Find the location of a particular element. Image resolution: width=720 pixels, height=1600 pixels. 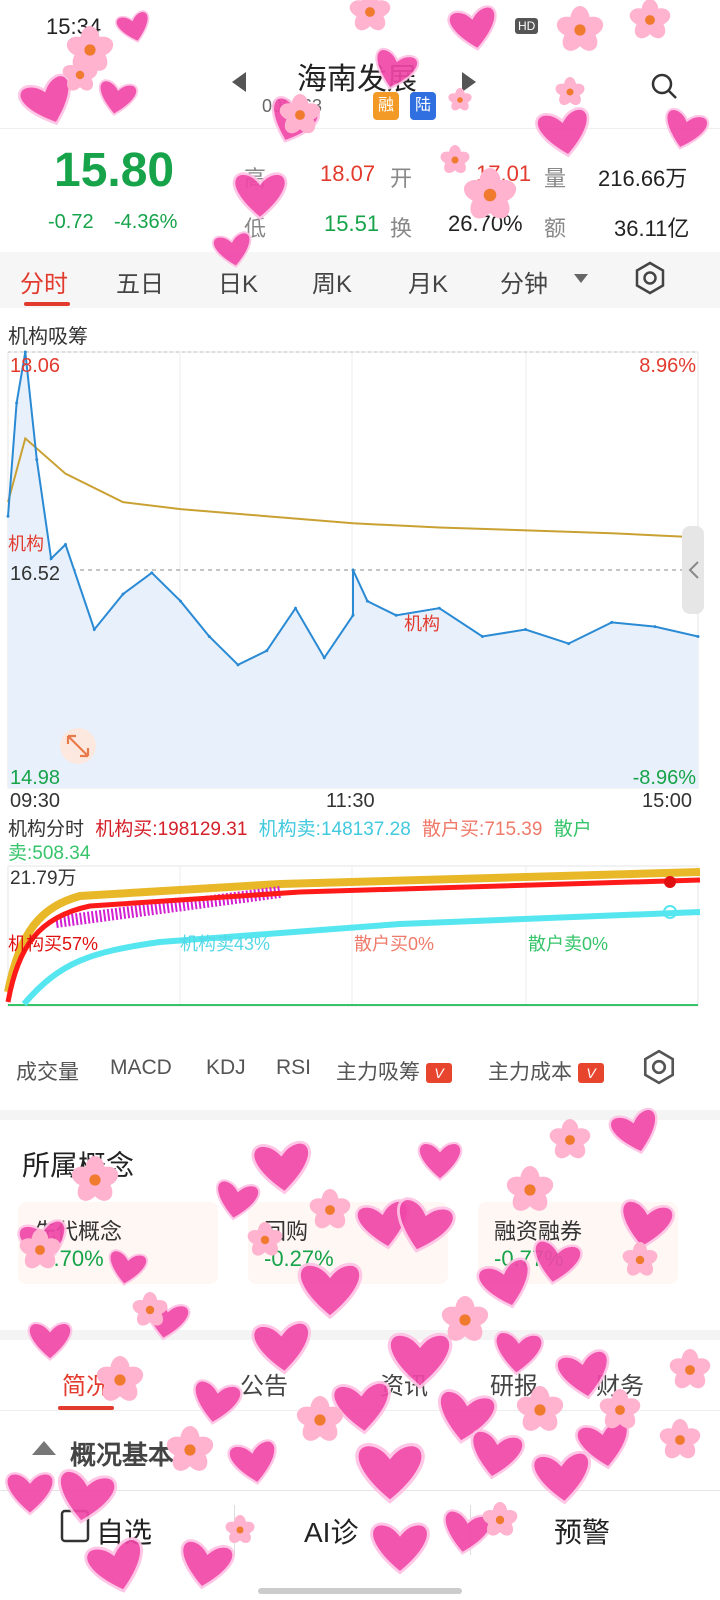

low-label: 低 is located at coordinates (255, 228).